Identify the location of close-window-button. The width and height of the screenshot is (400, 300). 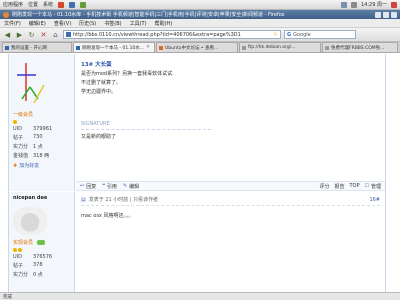
(394, 14).